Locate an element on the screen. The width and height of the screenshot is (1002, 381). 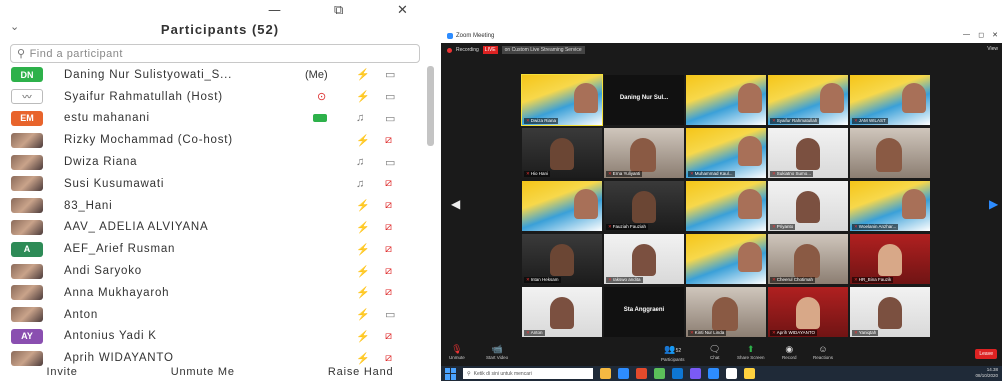
zoom-close-button: ✕ is located at coordinates (995, 35).